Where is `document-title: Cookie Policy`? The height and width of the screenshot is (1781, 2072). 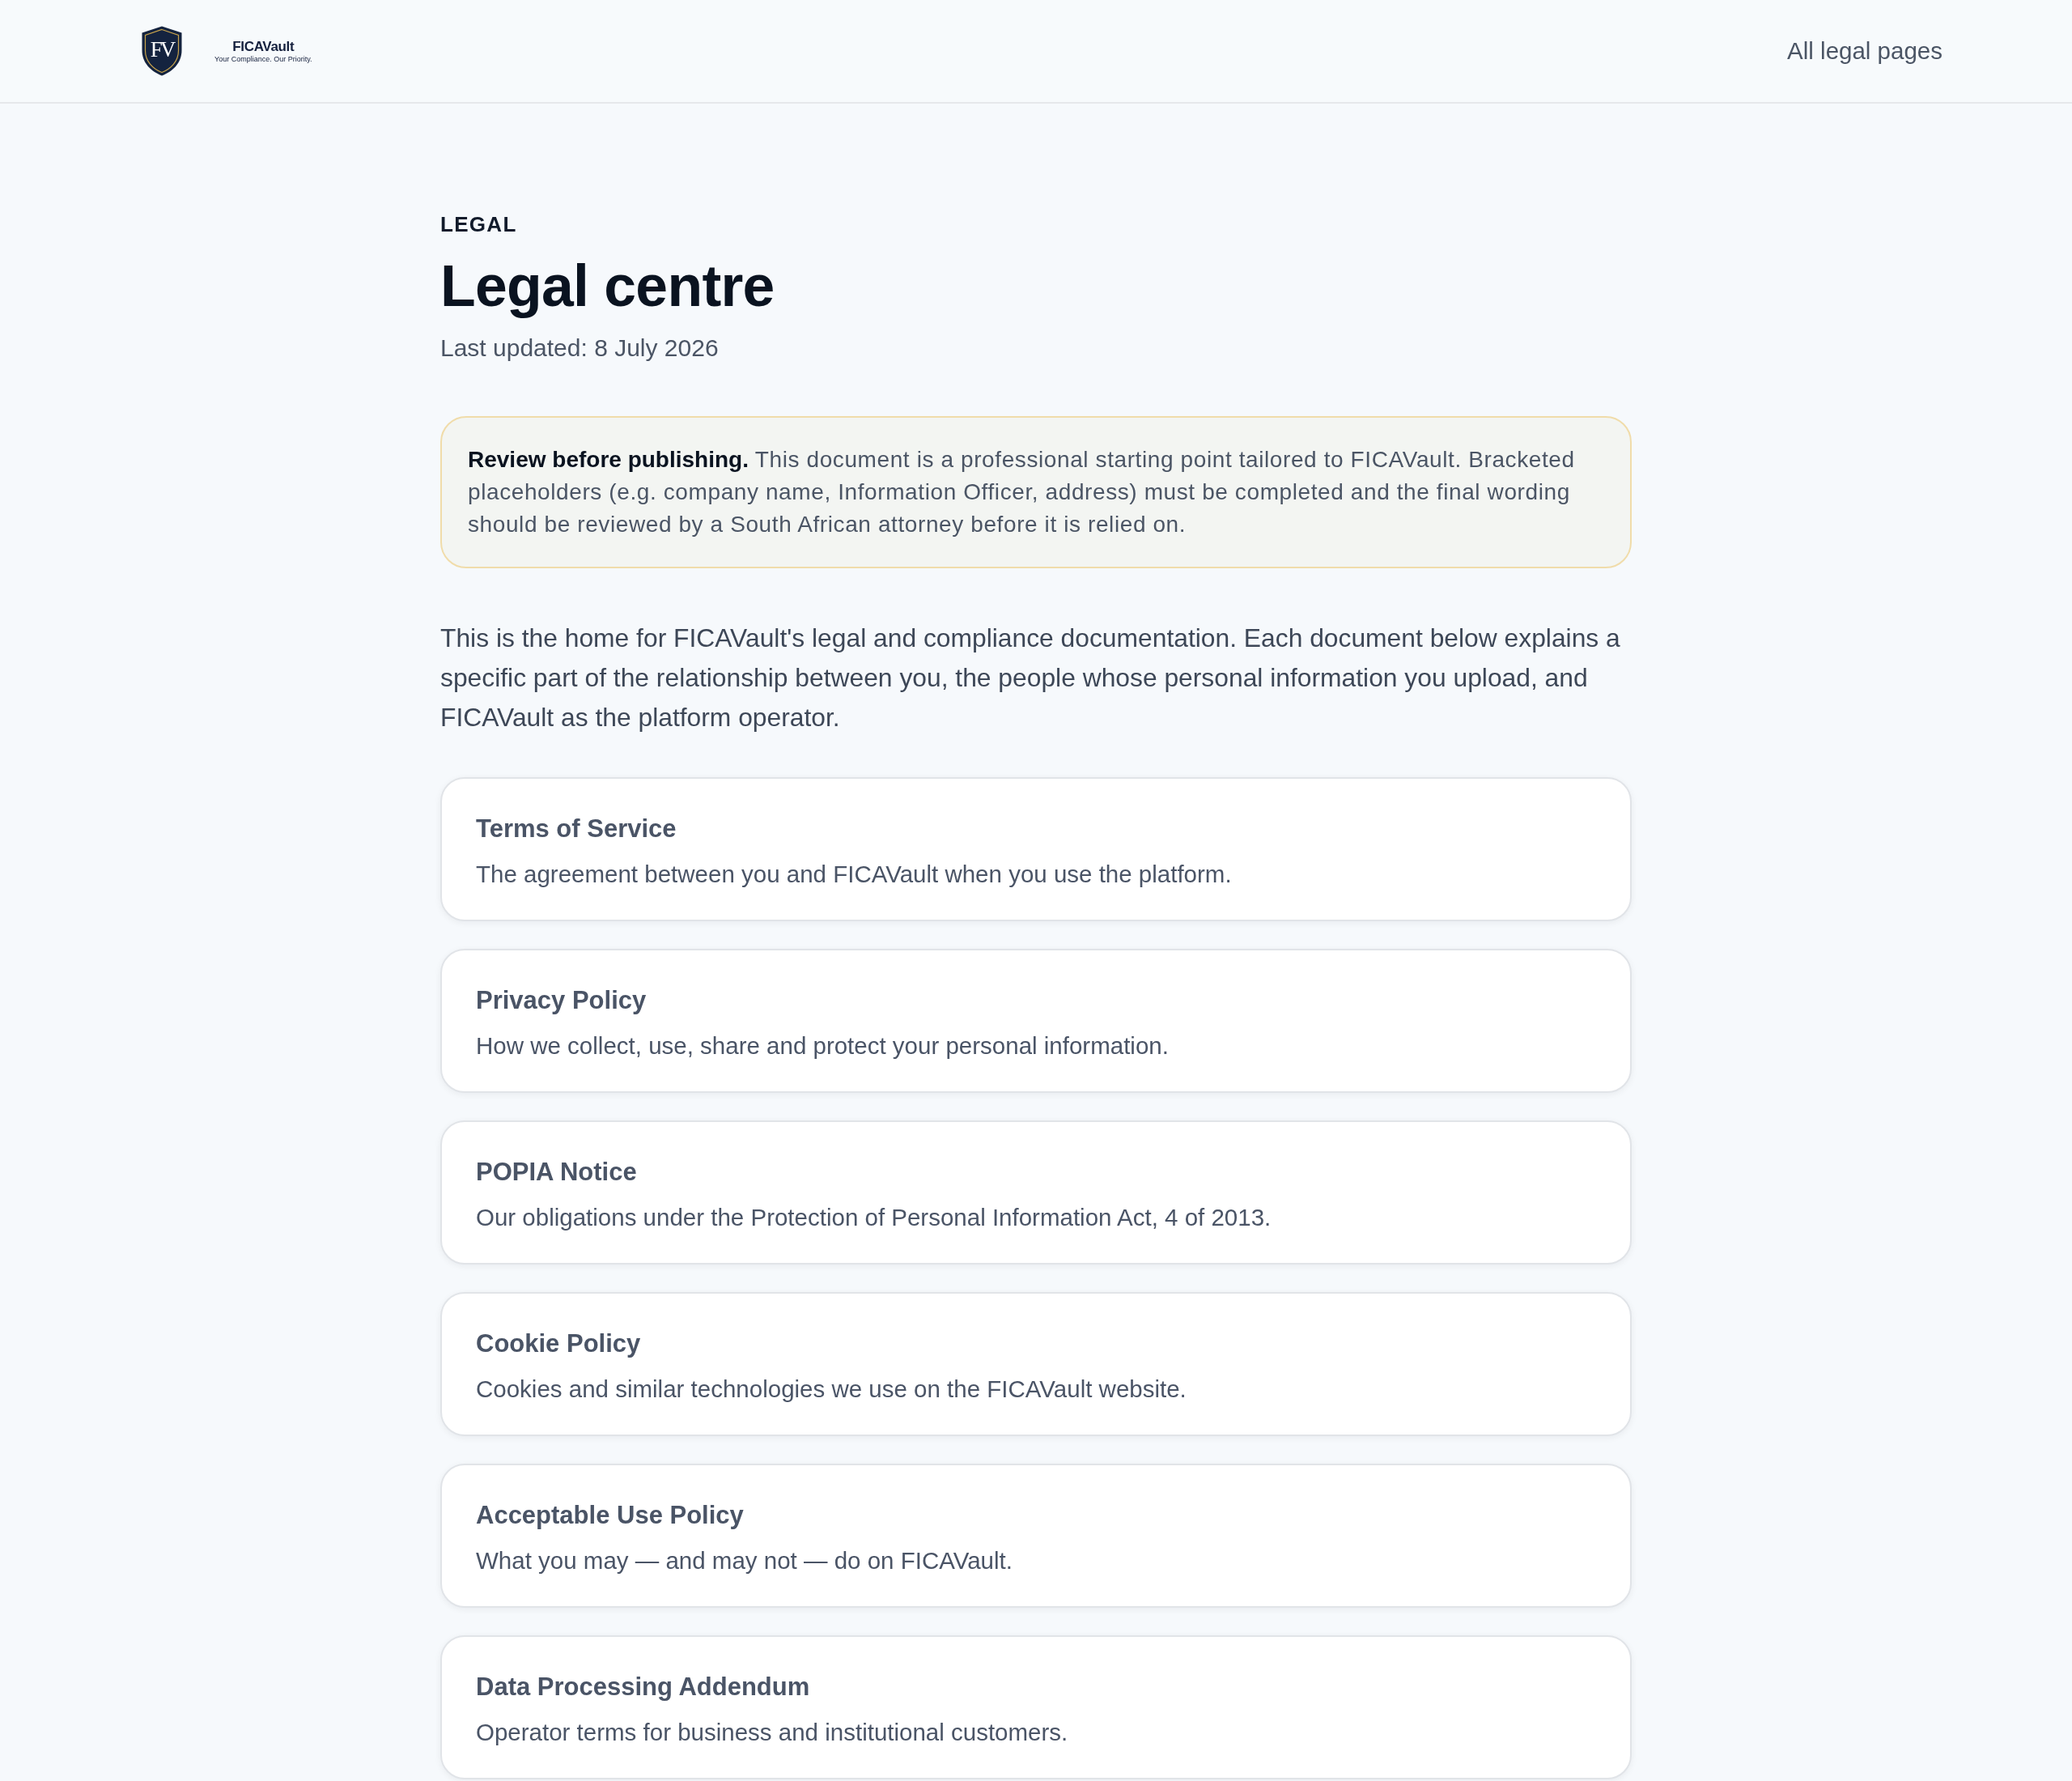 document-title: Cookie Policy is located at coordinates (559, 1343).